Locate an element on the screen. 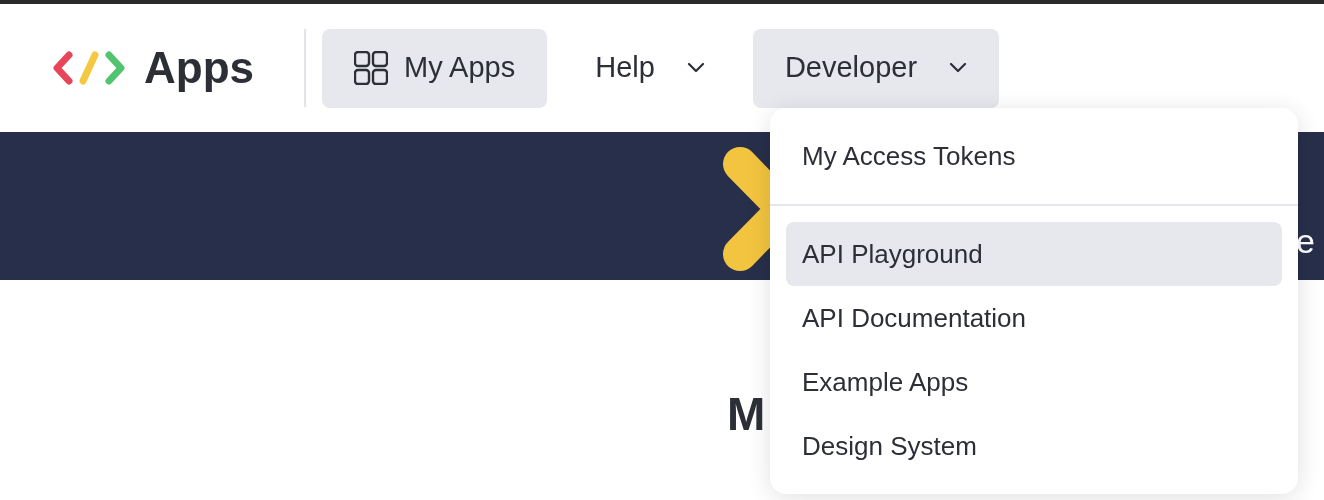 Image resolution: width=1324 pixels, height=500 pixels. menu-item: My Access Tokens is located at coordinates (1034, 156).